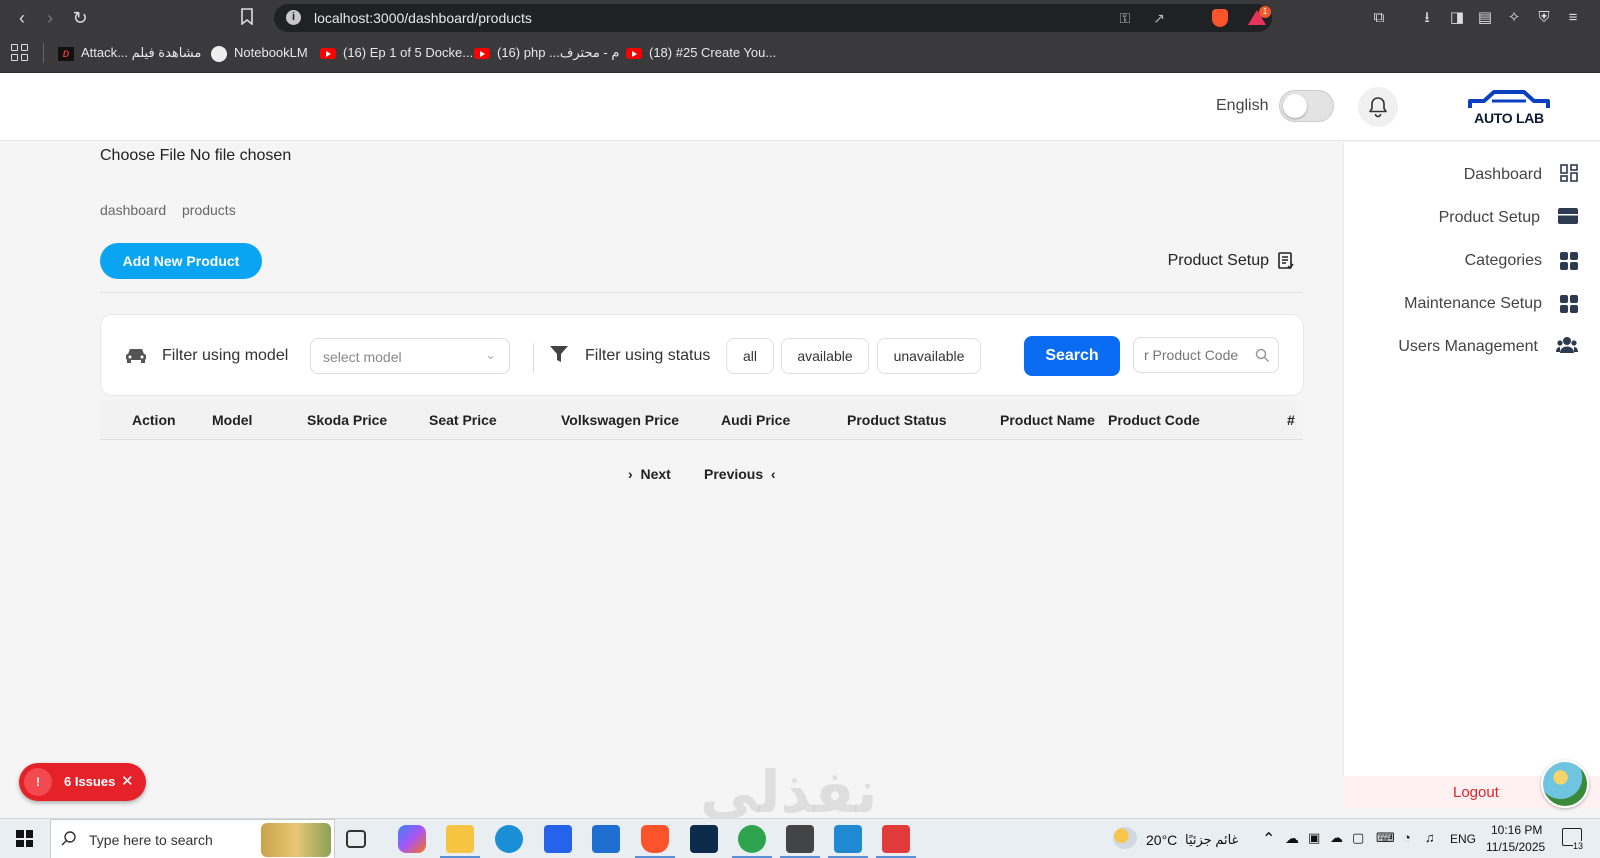  Describe the element at coordinates (1516, 830) in the screenshot. I see `clock-time: 10:16 PM` at that location.